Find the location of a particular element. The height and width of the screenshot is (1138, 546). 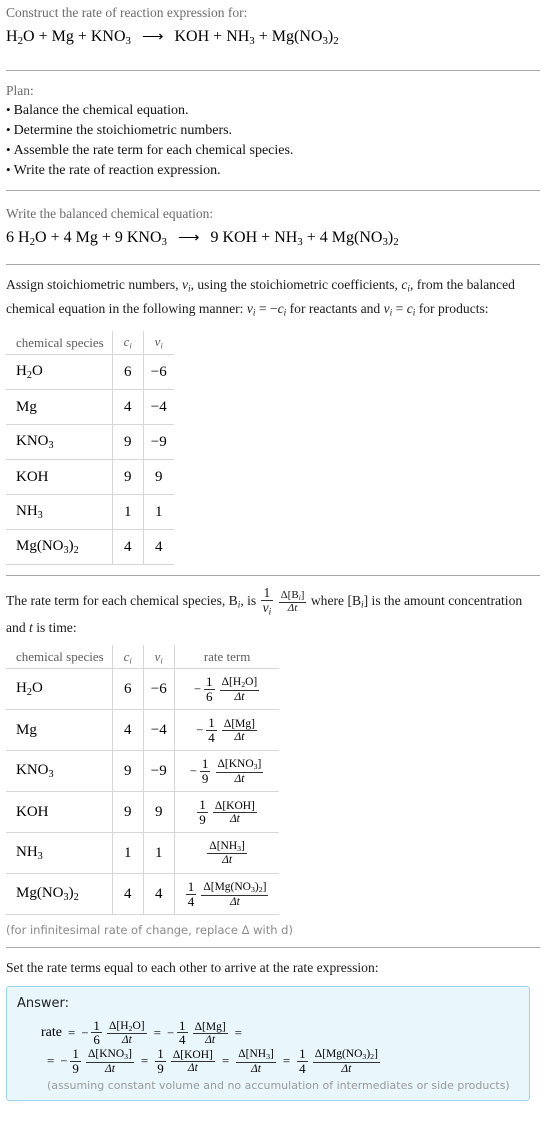

cell-ci: 9 is located at coordinates (127, 812).